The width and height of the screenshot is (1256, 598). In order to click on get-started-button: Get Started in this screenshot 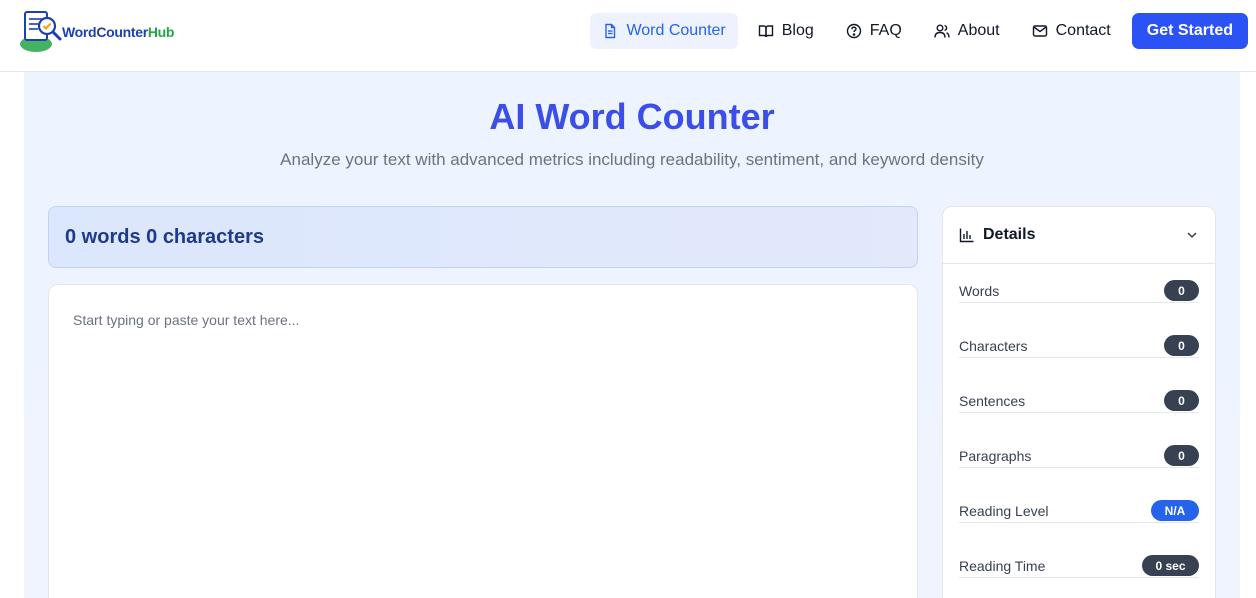, I will do `click(1189, 31)`.